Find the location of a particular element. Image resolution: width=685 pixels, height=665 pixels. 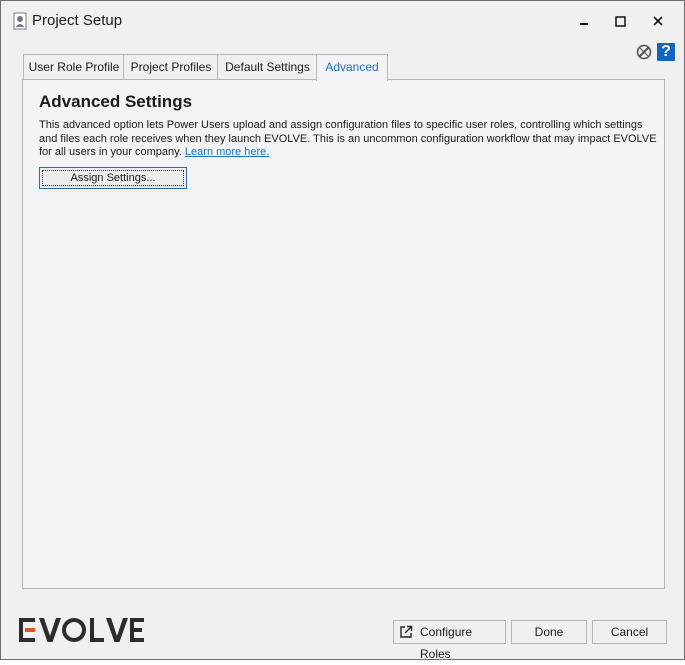

close-icon is located at coordinates (658, 21).